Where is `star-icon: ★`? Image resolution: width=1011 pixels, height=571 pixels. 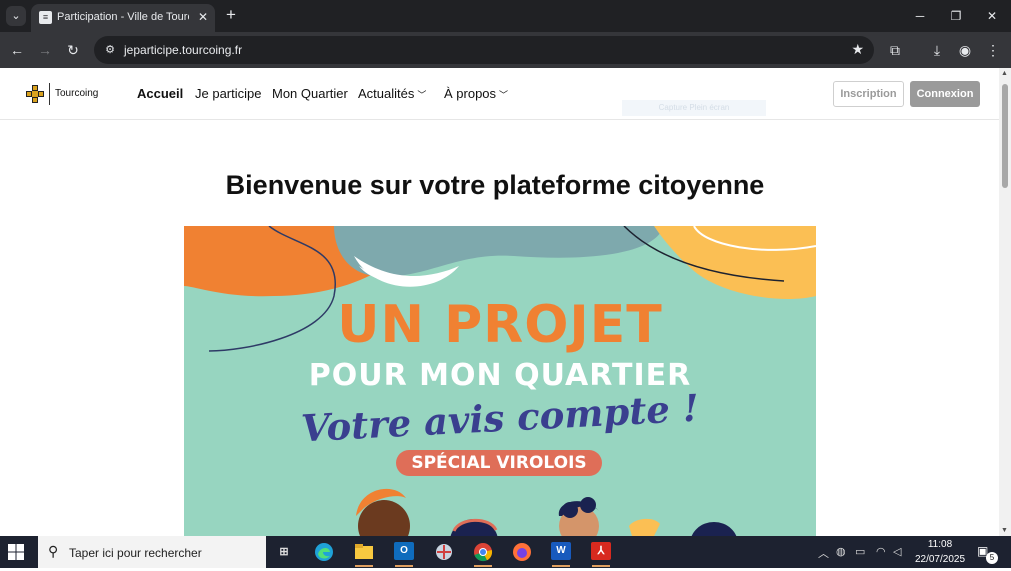
star-icon: ★ is located at coordinates (857, 49).